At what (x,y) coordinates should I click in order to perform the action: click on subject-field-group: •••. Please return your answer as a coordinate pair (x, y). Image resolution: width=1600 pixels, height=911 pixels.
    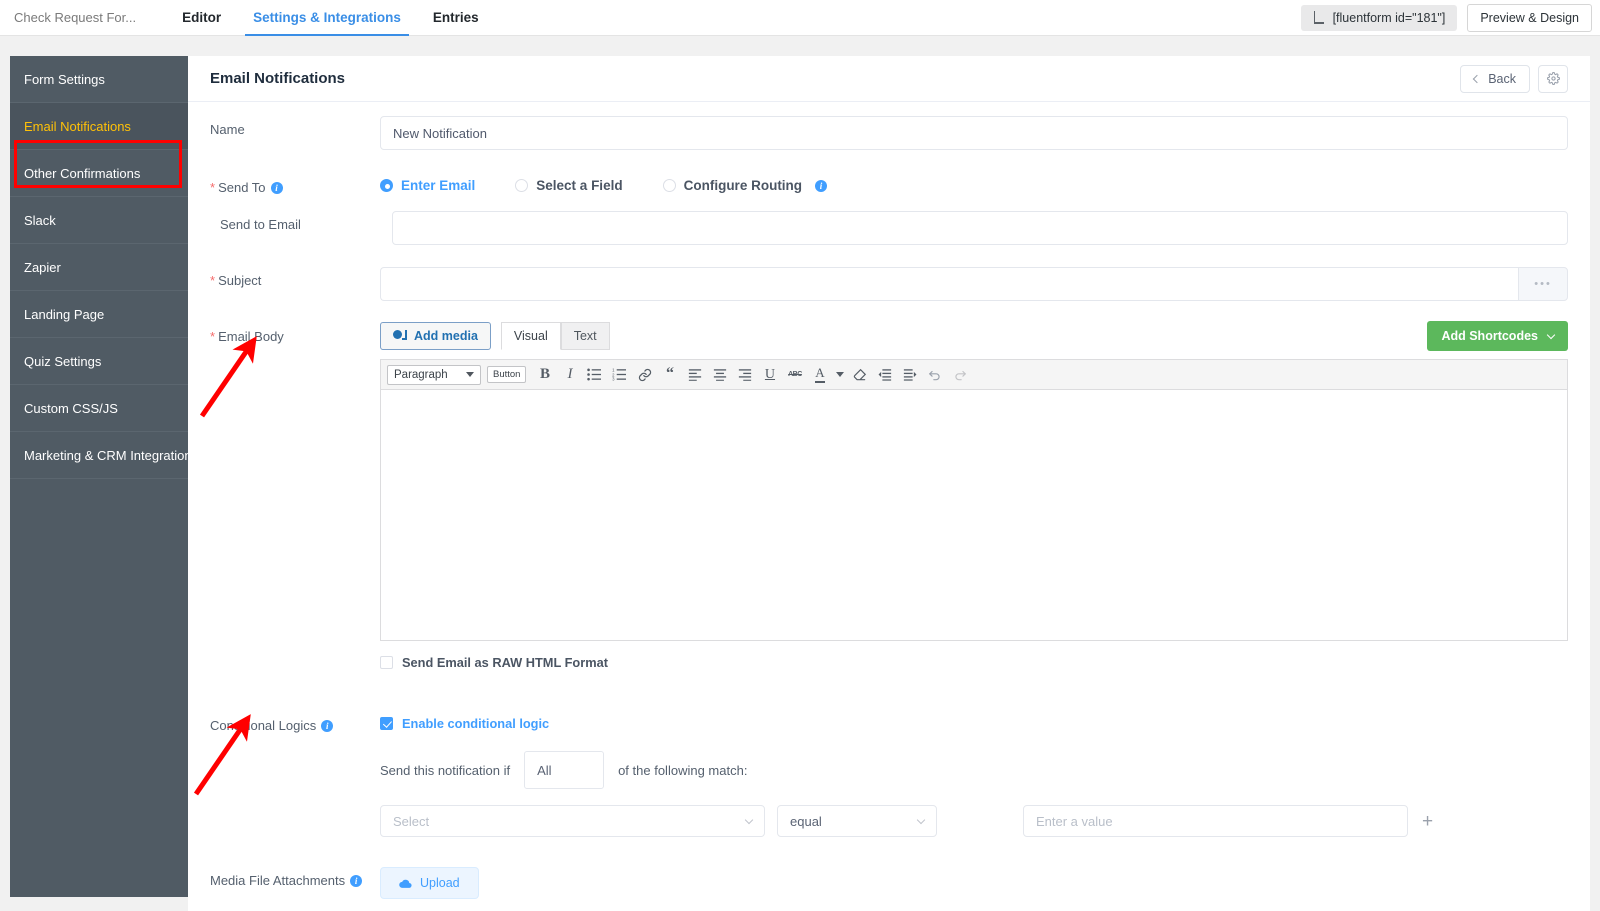
    Looking at the image, I should click on (974, 284).